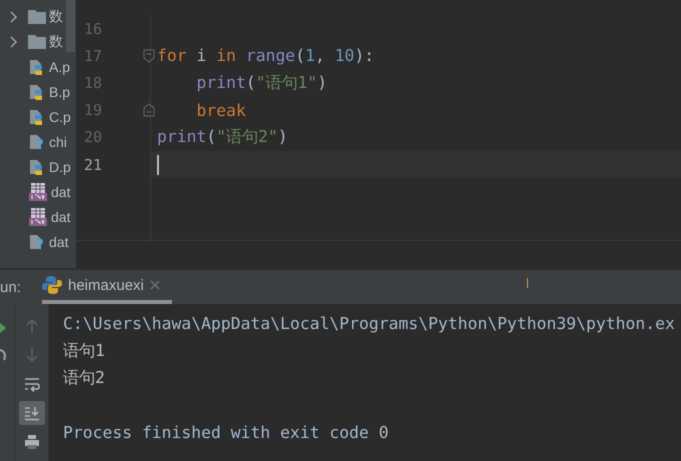 This screenshot has height=461, width=681. I want to click on line-number: 16, so click(93, 29).